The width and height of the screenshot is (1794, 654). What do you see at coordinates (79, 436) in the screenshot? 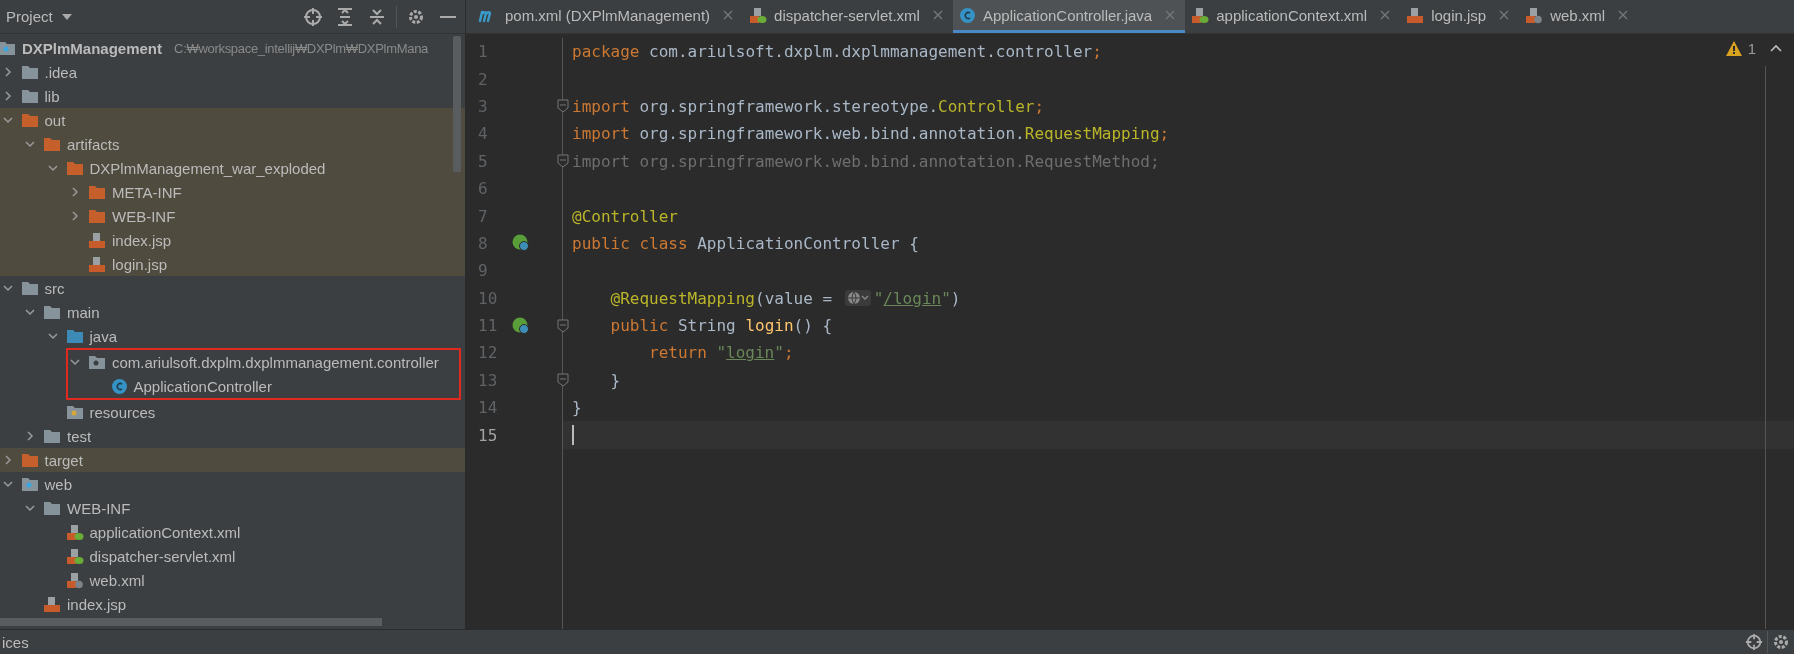
I see `tree-item: test` at bounding box center [79, 436].